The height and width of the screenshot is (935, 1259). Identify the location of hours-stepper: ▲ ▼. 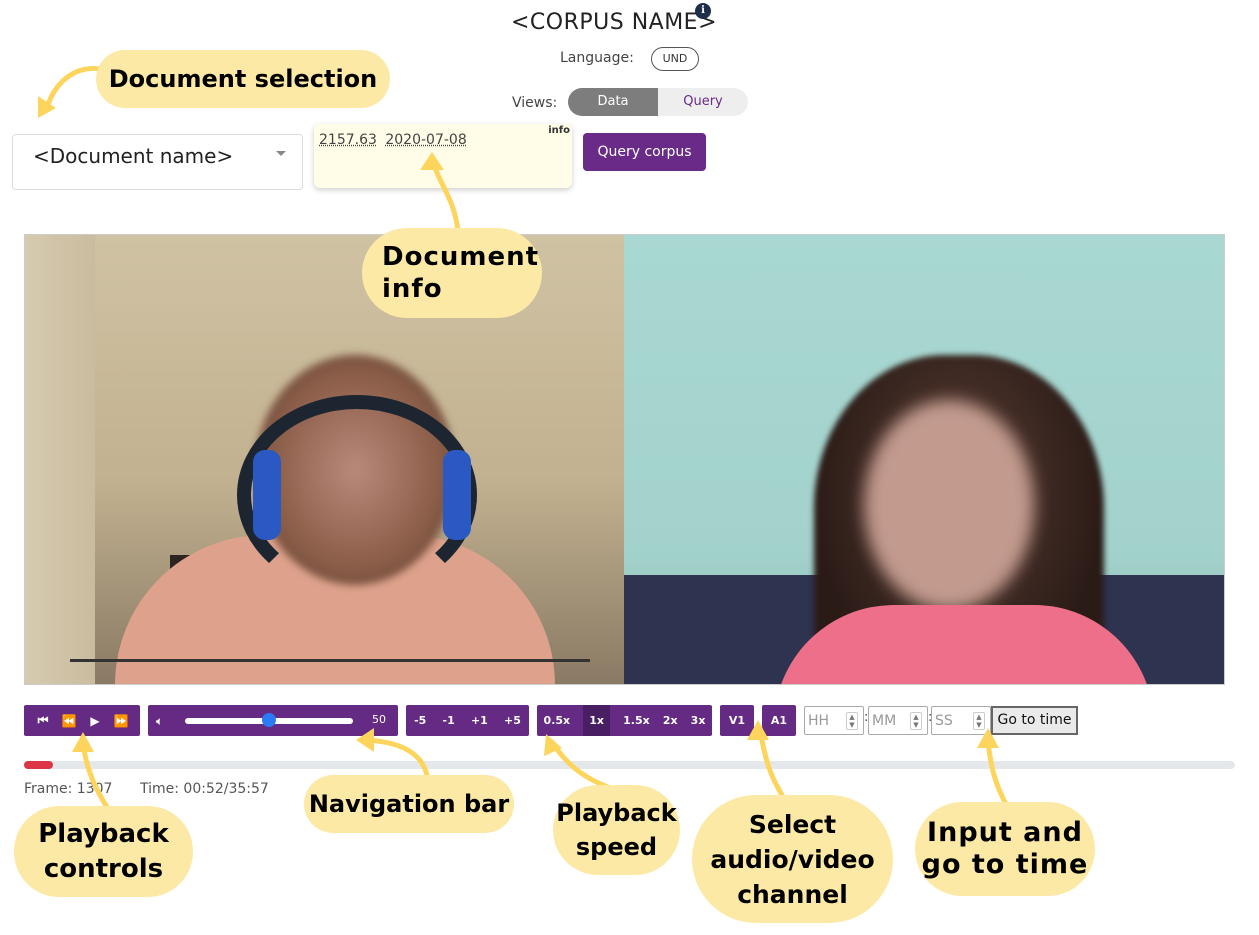
(852, 721).